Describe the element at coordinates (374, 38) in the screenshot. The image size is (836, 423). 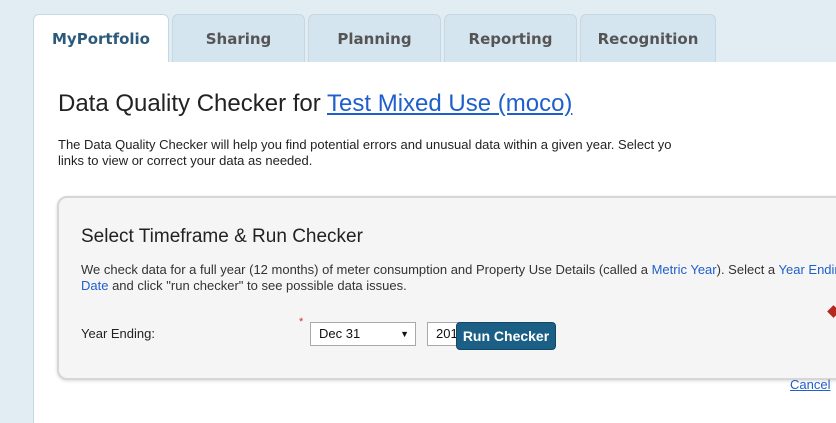
I see `tab-planning: Planning` at that location.